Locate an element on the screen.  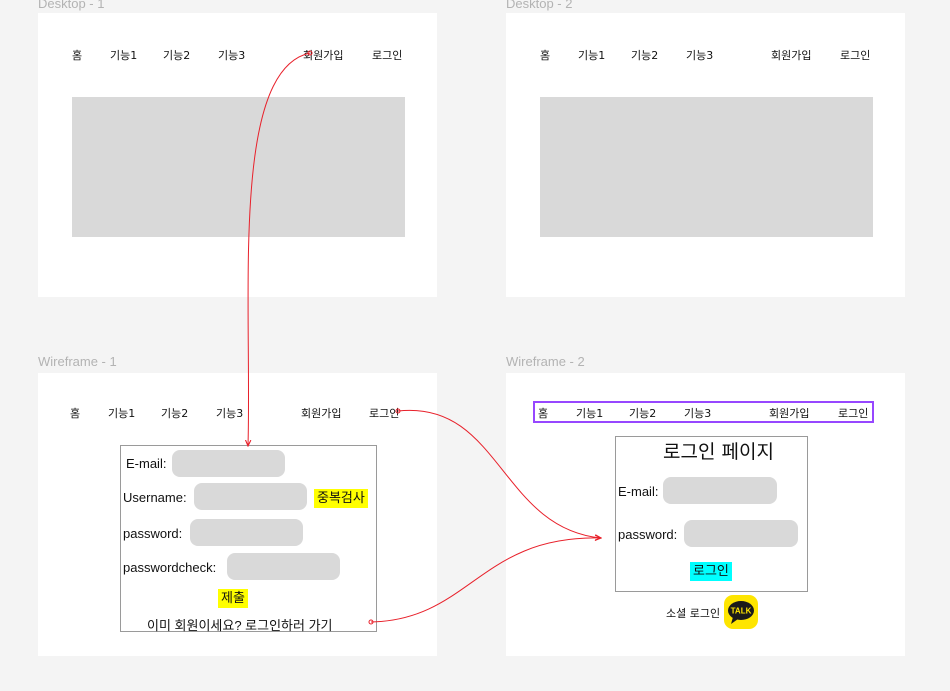
username-field is located at coordinates (250, 496).